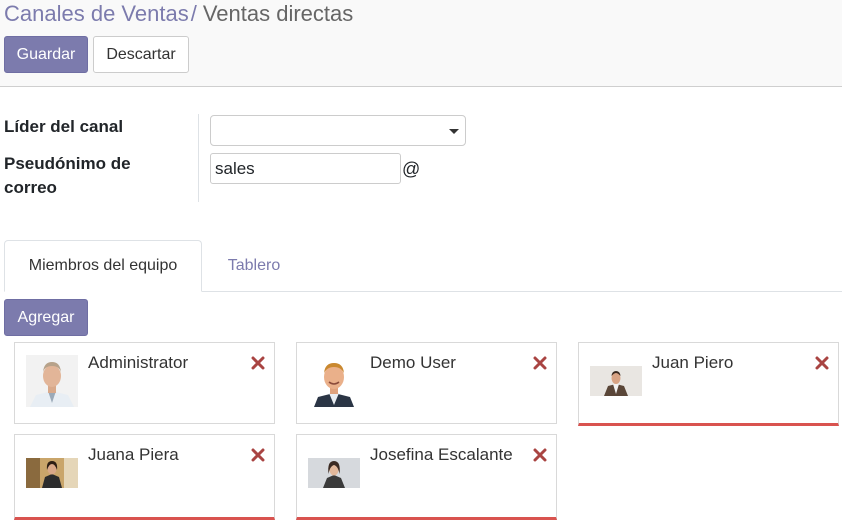 Image resolution: width=842 pixels, height=520 pixels. I want to click on form-separator, so click(198, 158).